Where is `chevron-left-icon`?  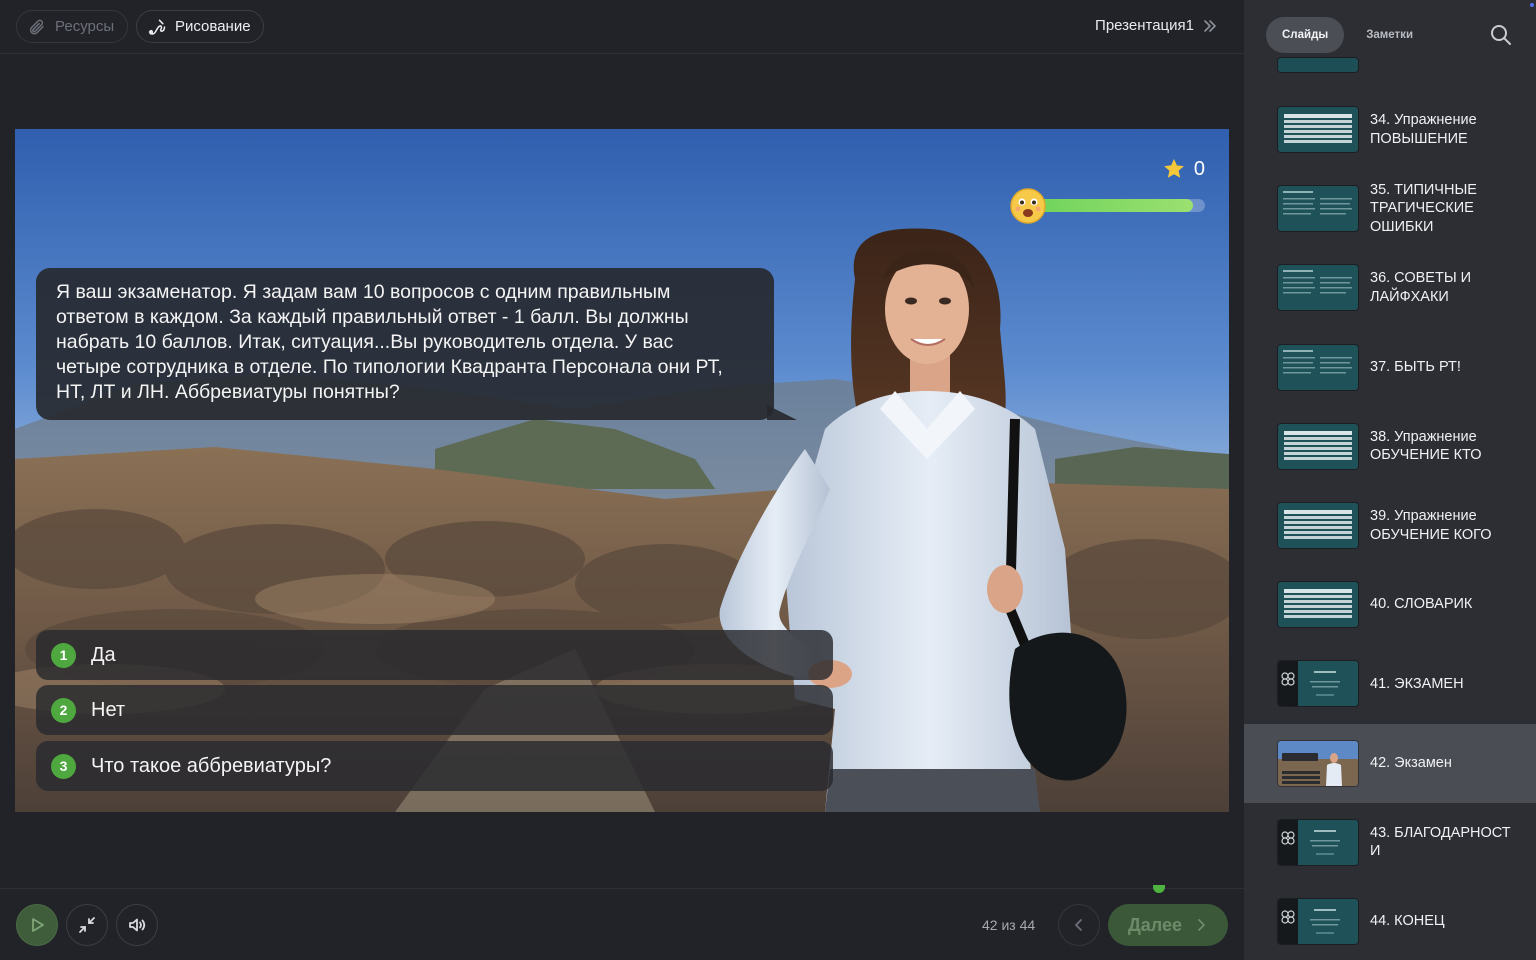 chevron-left-icon is located at coordinates (1078, 925).